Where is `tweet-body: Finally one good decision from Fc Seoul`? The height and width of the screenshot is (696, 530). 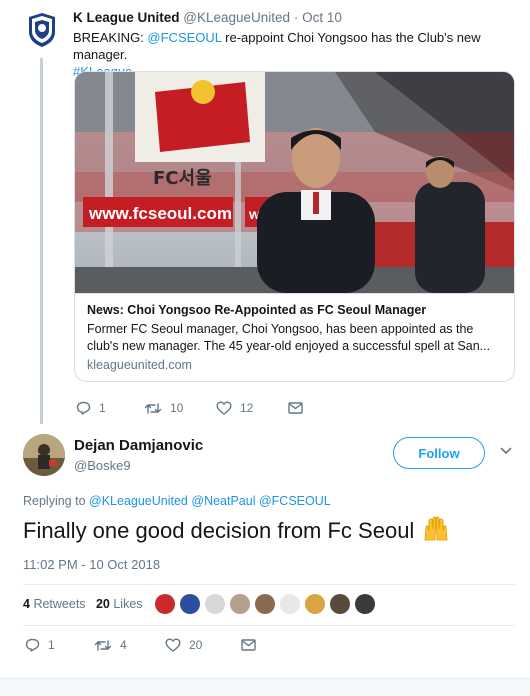
tweet-body: Finally one good decision from Fc Seoul is located at coordinates (219, 530).